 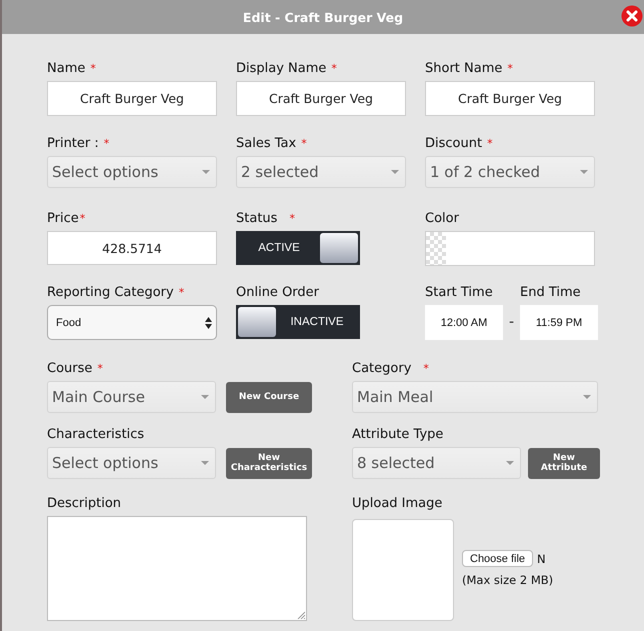 What do you see at coordinates (559, 322) in the screenshot?
I see `end-time-field: 11:59 PM` at bounding box center [559, 322].